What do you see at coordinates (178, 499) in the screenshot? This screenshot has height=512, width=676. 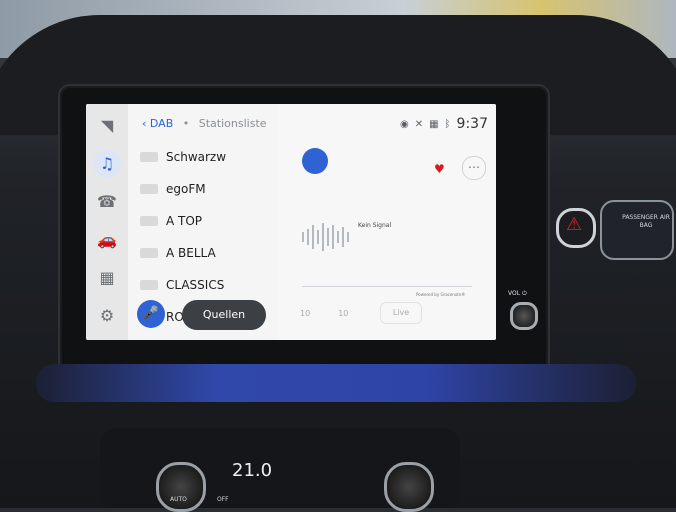 I see `auto-label: AUTO` at bounding box center [178, 499].